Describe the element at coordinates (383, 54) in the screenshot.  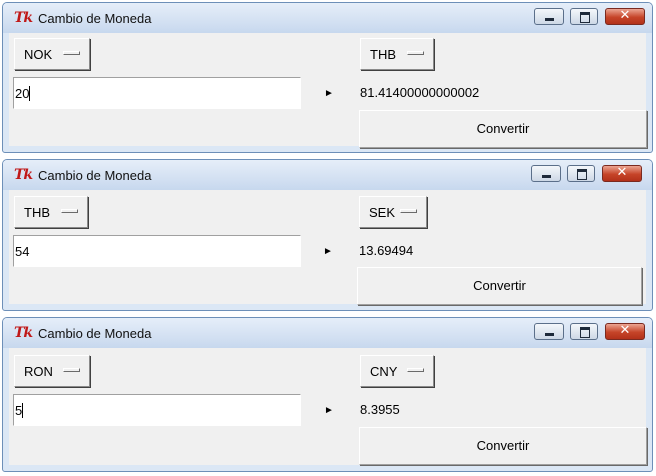
I see `to-currency-value: THB` at that location.